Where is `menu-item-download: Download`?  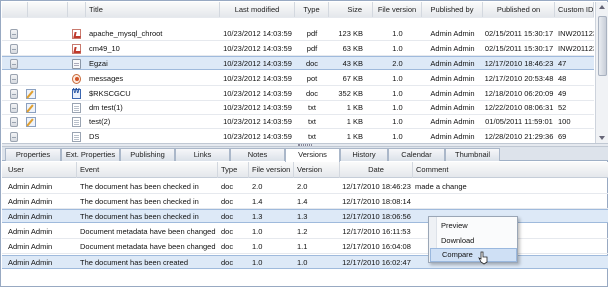 menu-item-download: Download is located at coordinates (473, 241).